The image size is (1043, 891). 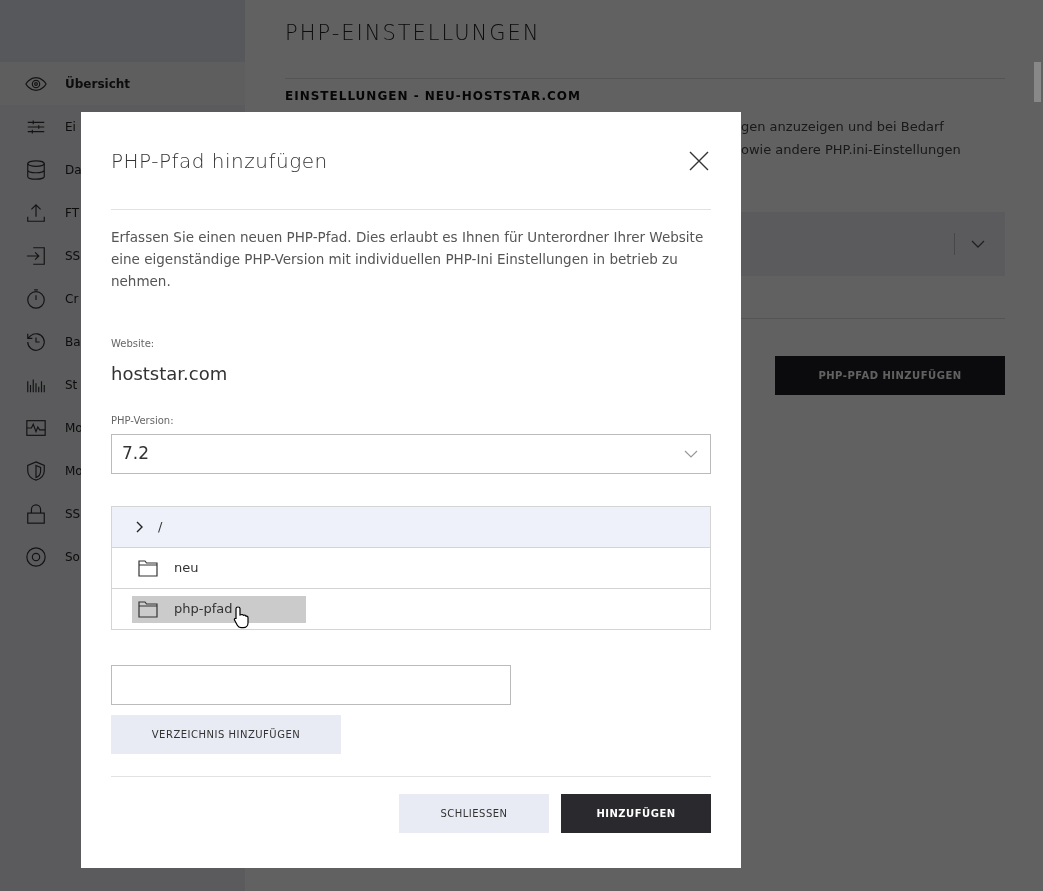 I want to click on description-text: owie andere PHP.ini-Einstellungen, so click(x=851, y=150).